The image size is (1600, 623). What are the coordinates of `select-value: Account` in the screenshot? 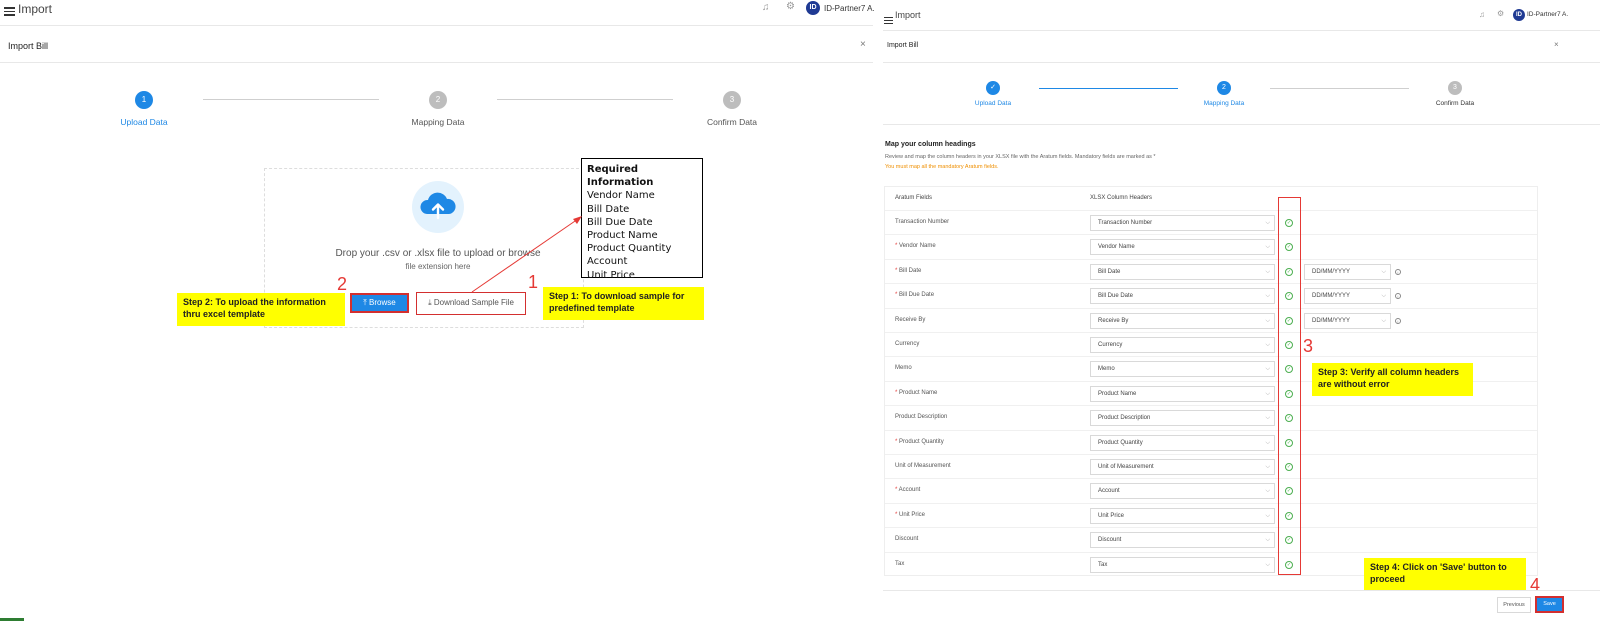 It's located at (1109, 491).